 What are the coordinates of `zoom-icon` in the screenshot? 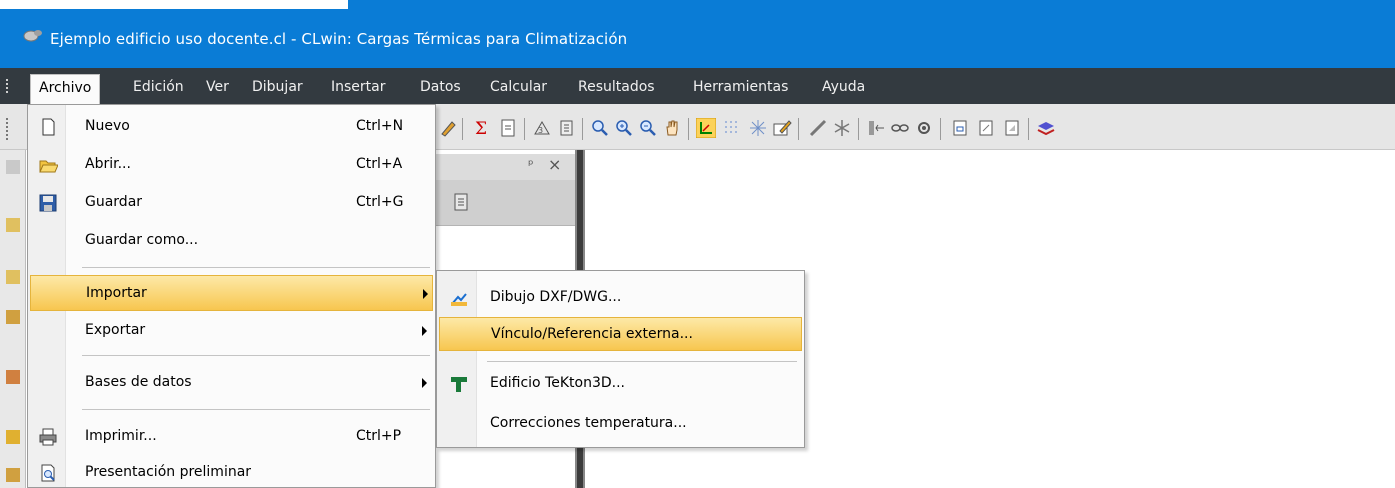 It's located at (600, 128).